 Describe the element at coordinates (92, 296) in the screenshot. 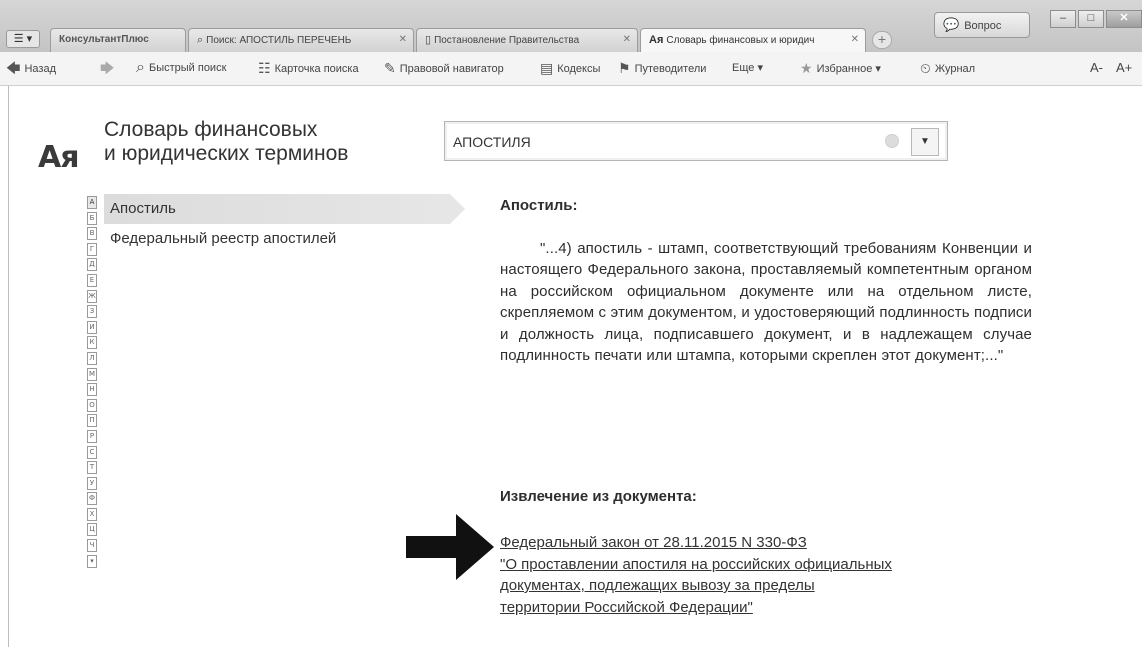

I see `alphabet-letter: Ж` at that location.